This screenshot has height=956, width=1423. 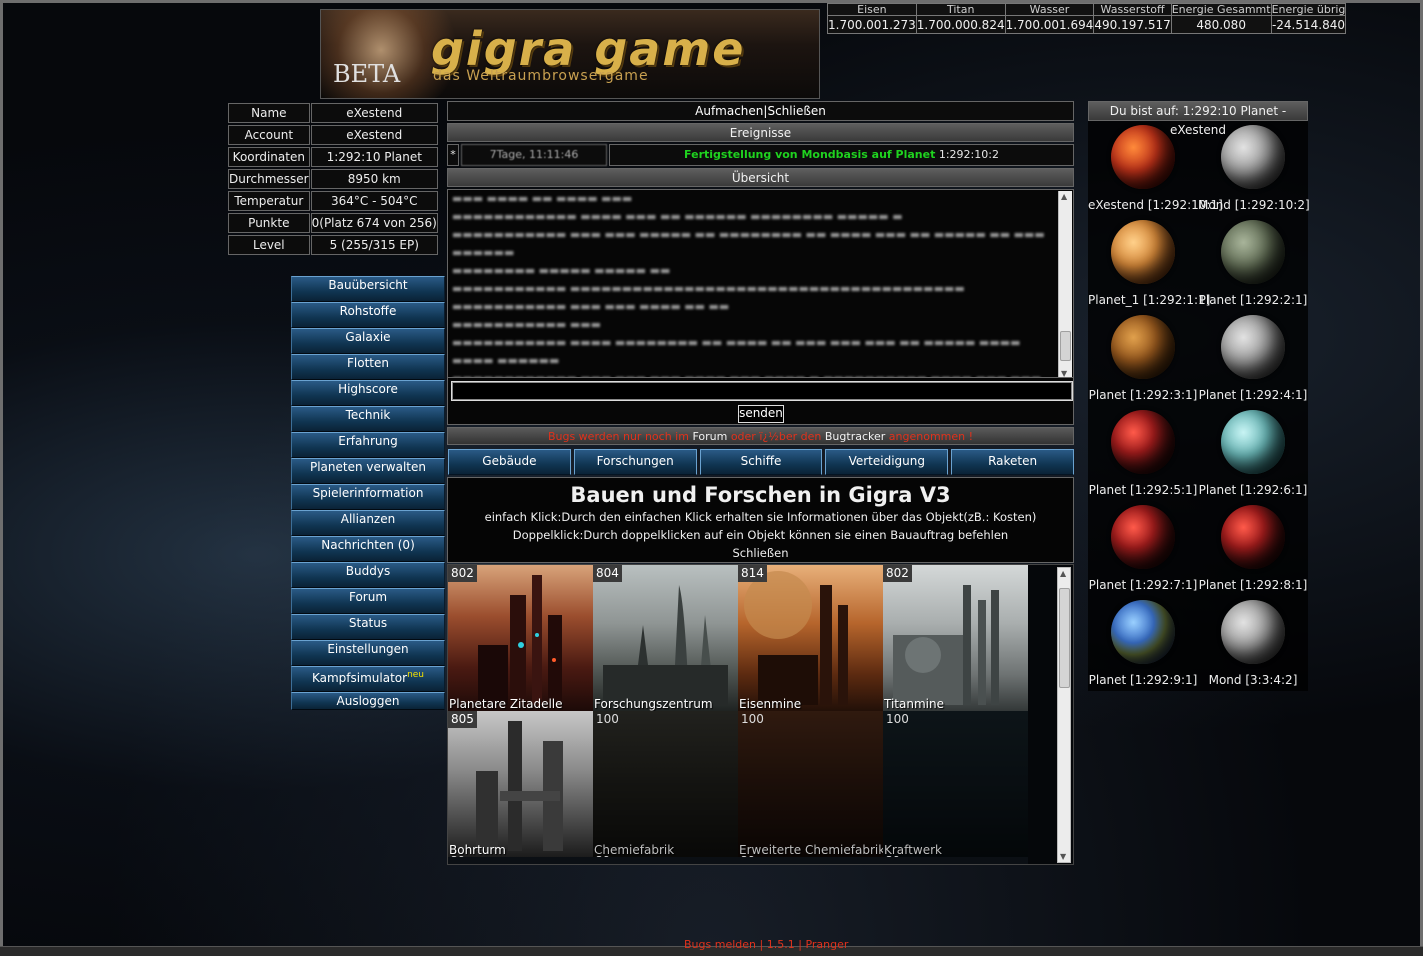 What do you see at coordinates (1063, 856) in the screenshot?
I see `scroll-down-icon: ▼` at bounding box center [1063, 856].